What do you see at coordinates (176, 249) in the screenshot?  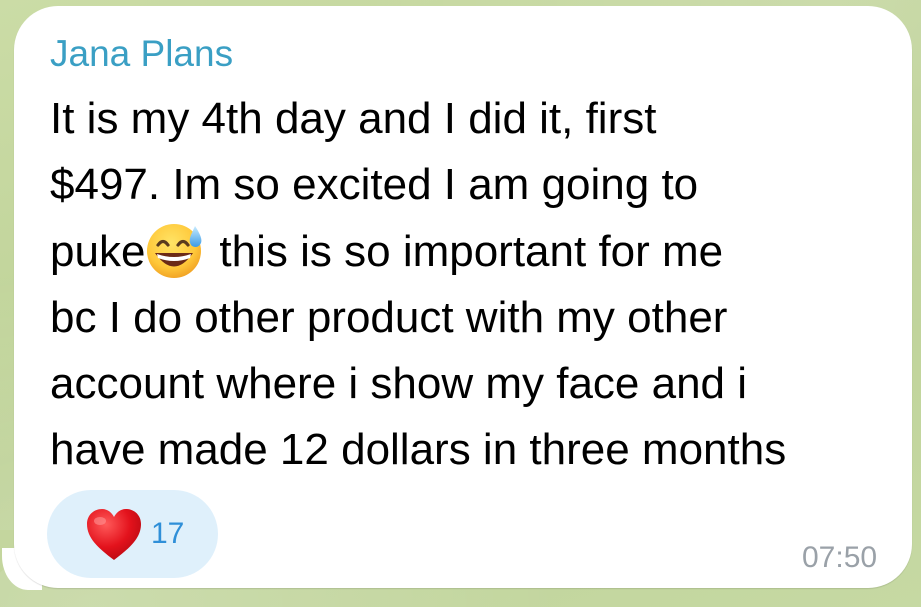 I see `grinning-face-with-sweat-icon` at bounding box center [176, 249].